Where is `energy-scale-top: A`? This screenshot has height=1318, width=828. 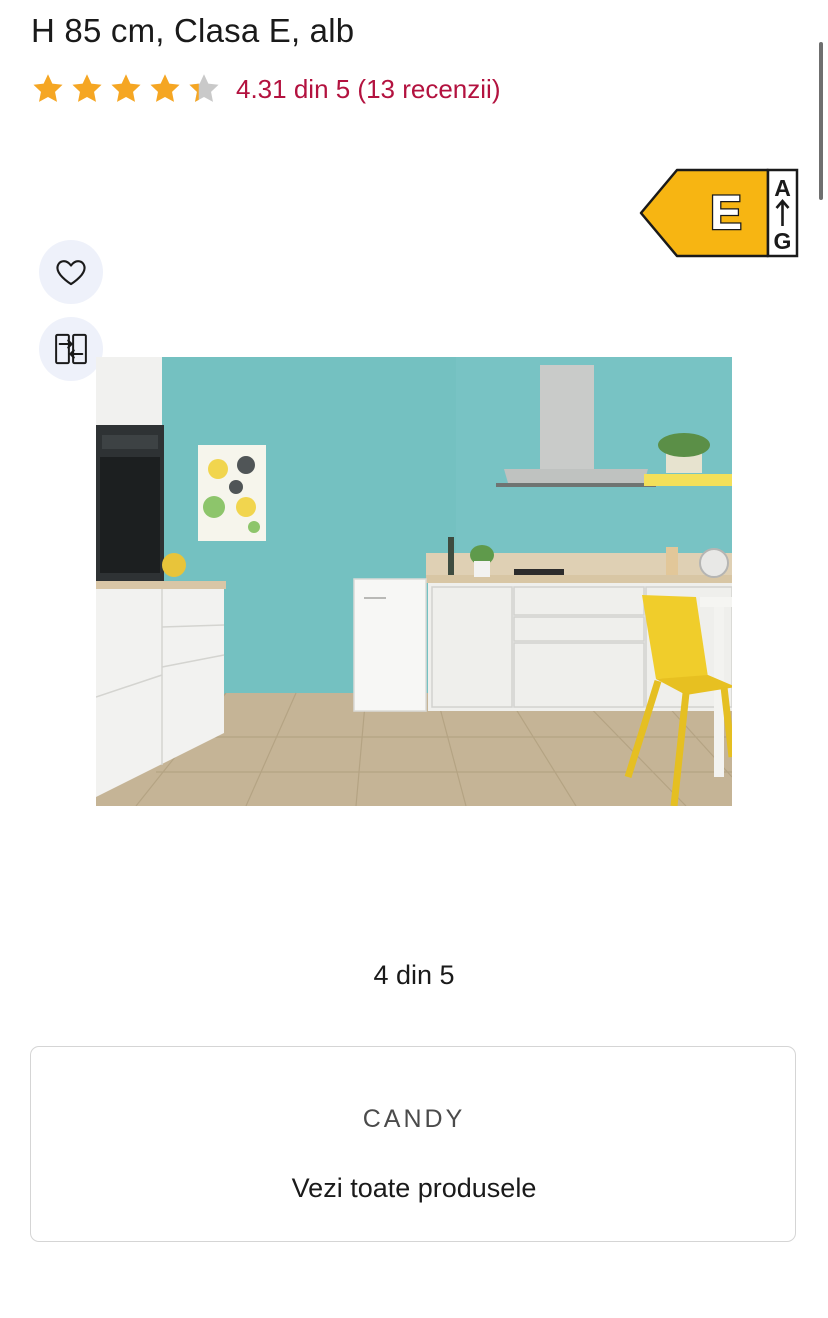 energy-scale-top: A is located at coordinates (782, 188).